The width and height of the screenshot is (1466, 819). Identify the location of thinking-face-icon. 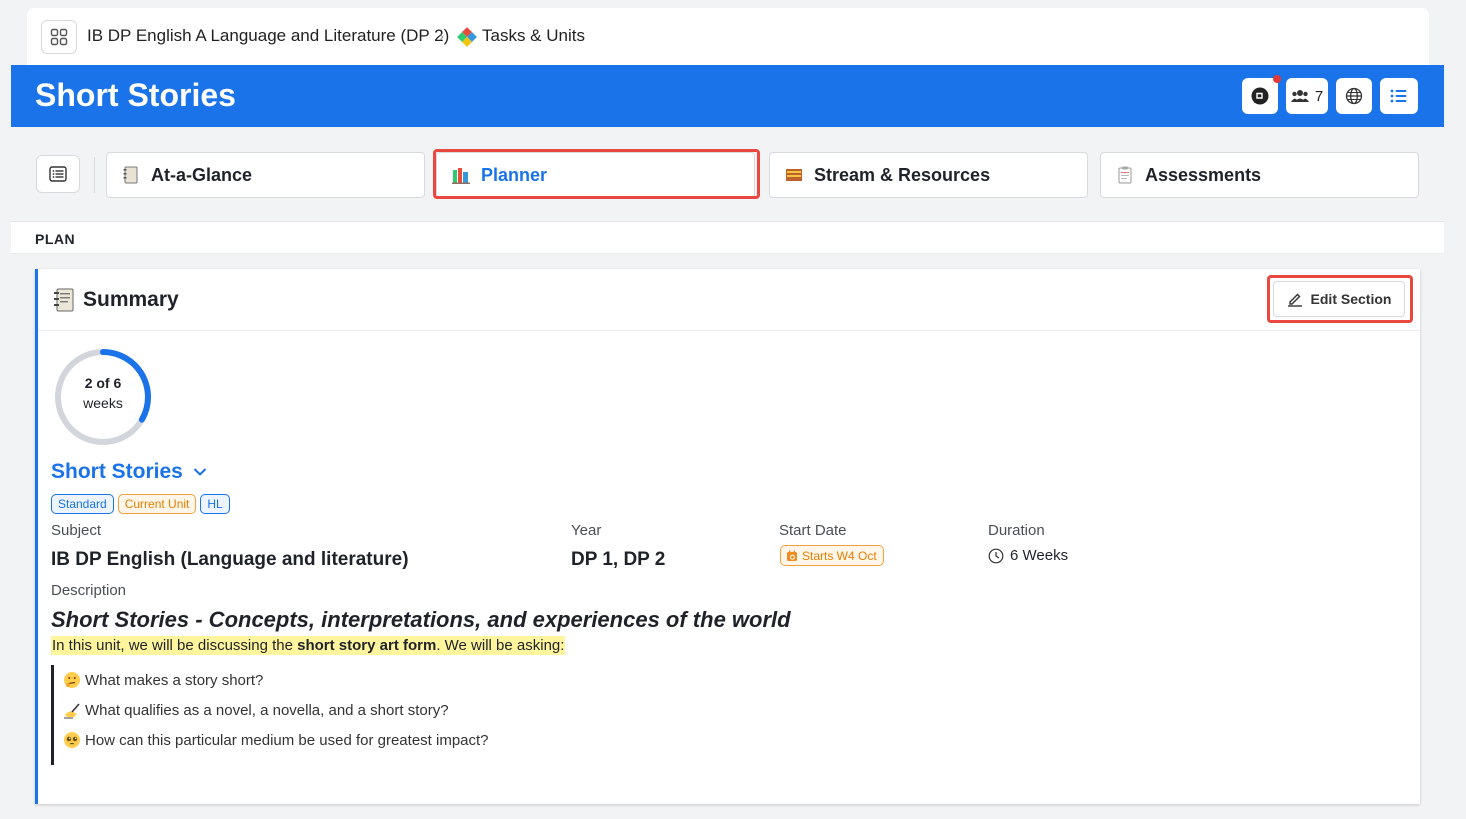
(72, 680).